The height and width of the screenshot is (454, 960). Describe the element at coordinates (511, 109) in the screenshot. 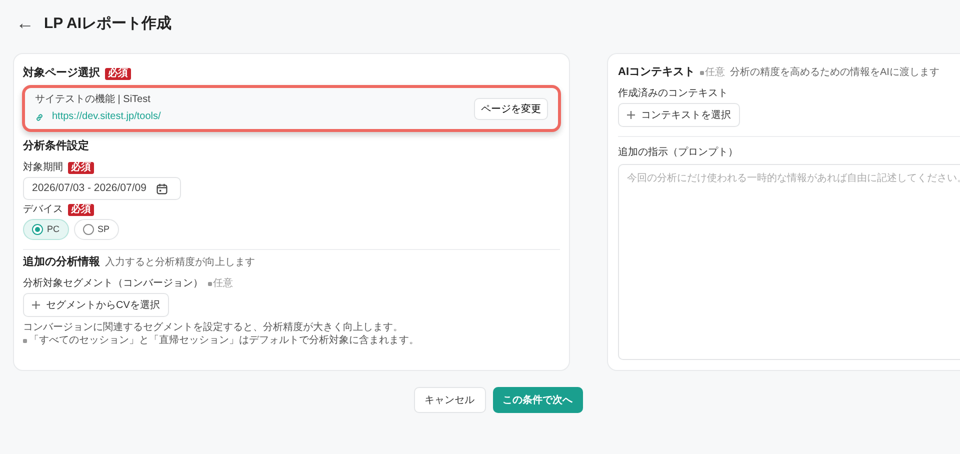

I see `change-page-button: ページを変更` at that location.